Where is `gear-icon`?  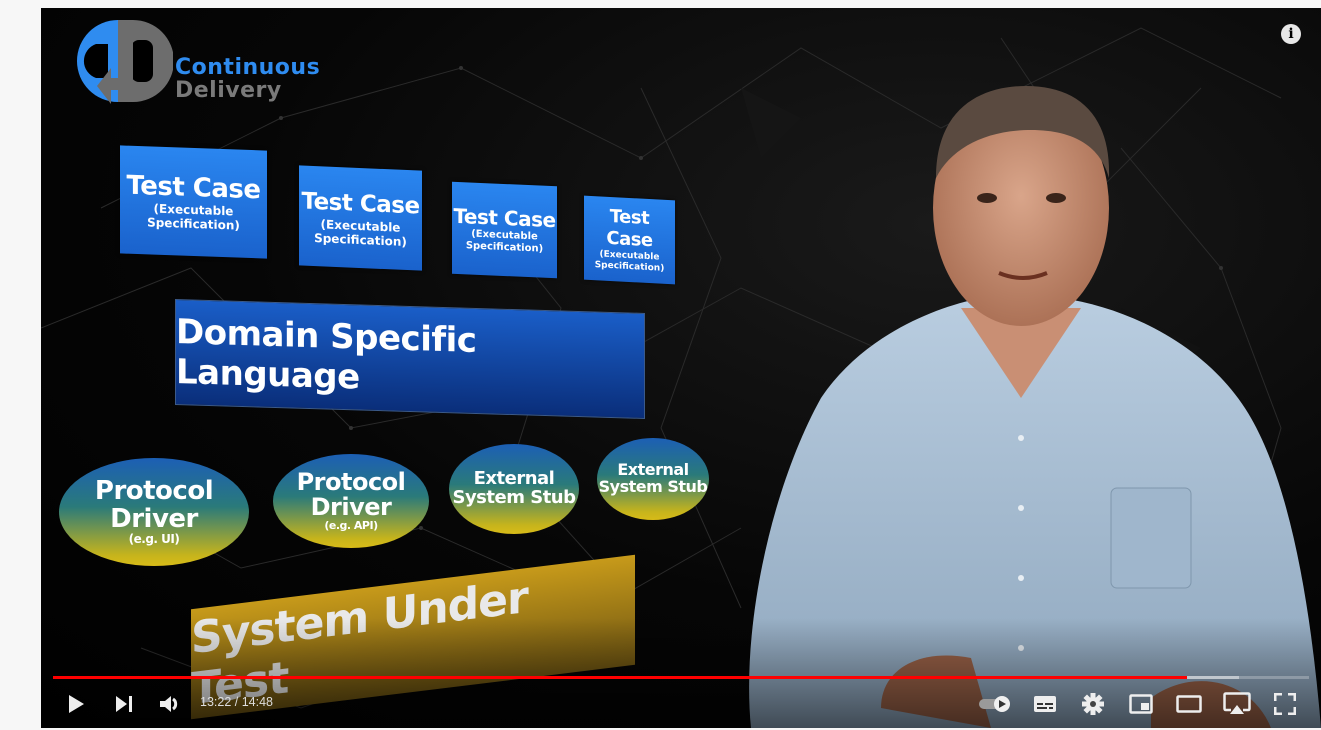 gear-icon is located at coordinates (1093, 704).